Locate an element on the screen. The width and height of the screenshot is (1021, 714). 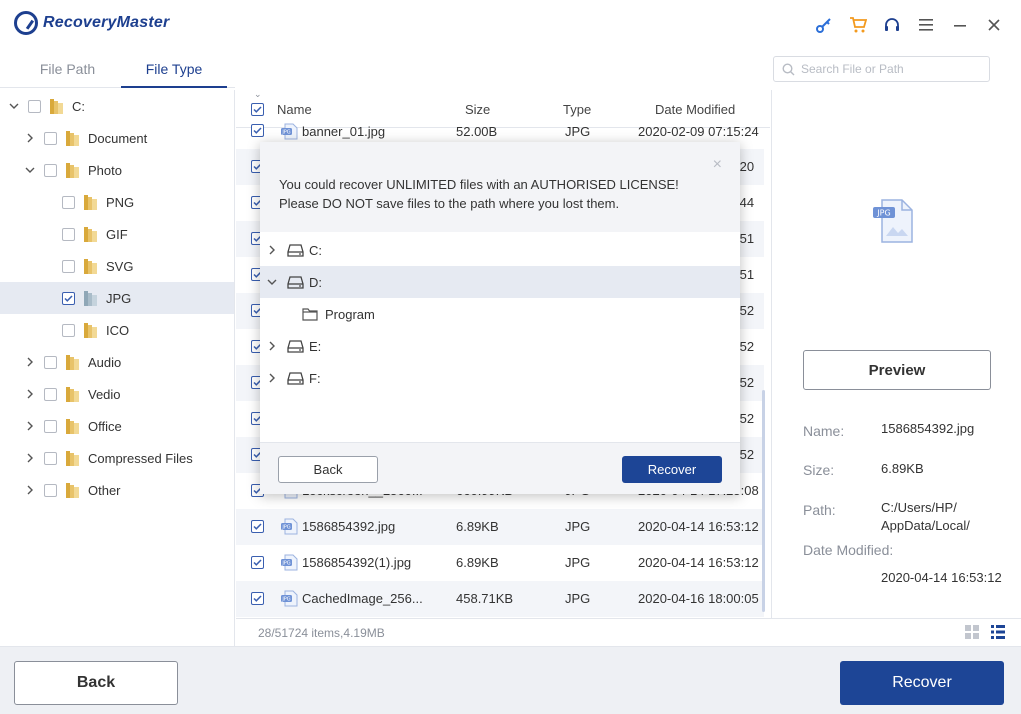
list-view-icon is located at coordinates (998, 633).